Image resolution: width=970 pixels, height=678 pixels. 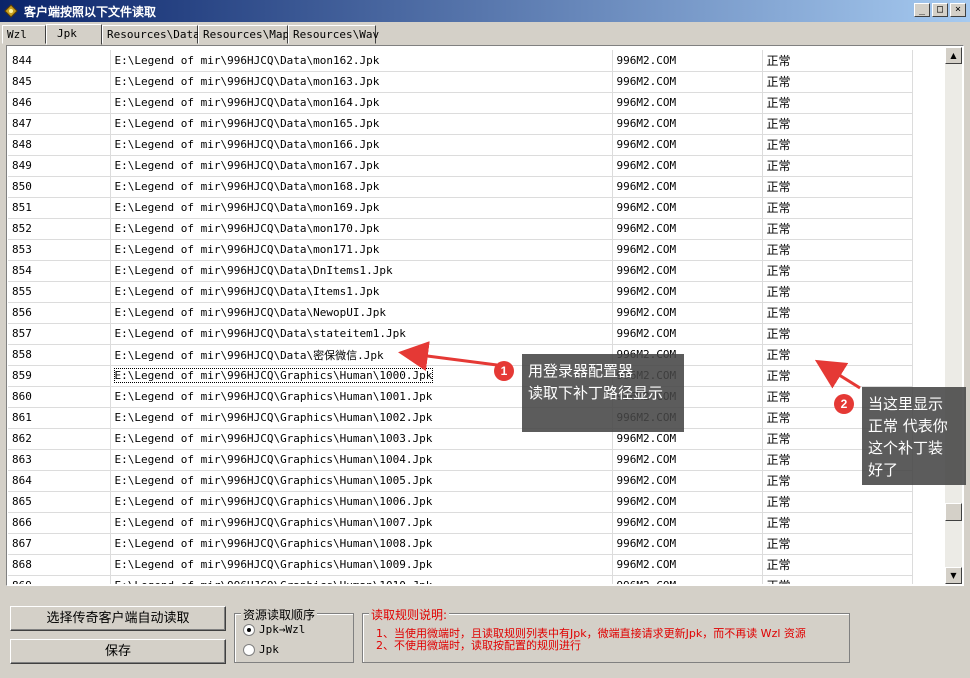 I want to click on row-id: 860, so click(x=59, y=397).